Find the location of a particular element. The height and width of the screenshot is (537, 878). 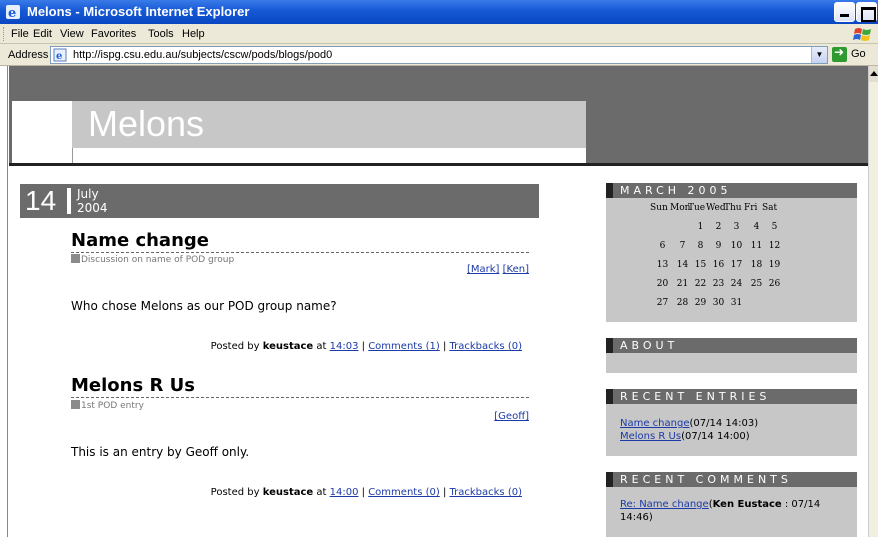

entry-authors: [Mark] [Ken] is located at coordinates (498, 269).